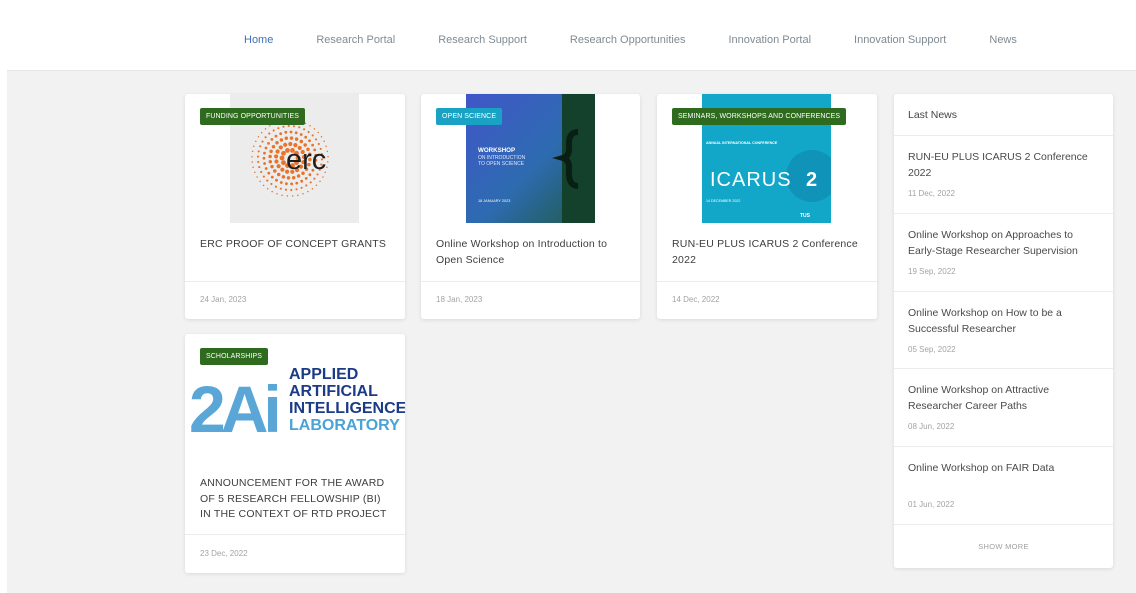 The height and width of the screenshot is (593, 1136). What do you see at coordinates (1005, 165) in the screenshot?
I see `sidebar-news-title: RUN-EU PLUS ICARUS 2 Conference 2022` at bounding box center [1005, 165].